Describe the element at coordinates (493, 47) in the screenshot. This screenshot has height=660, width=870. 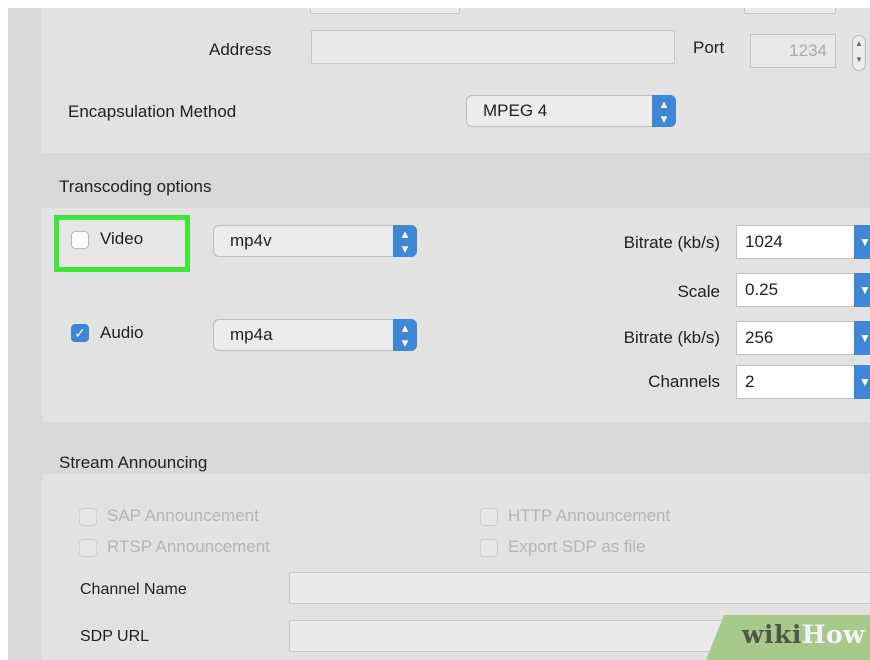
I see `address-input` at that location.